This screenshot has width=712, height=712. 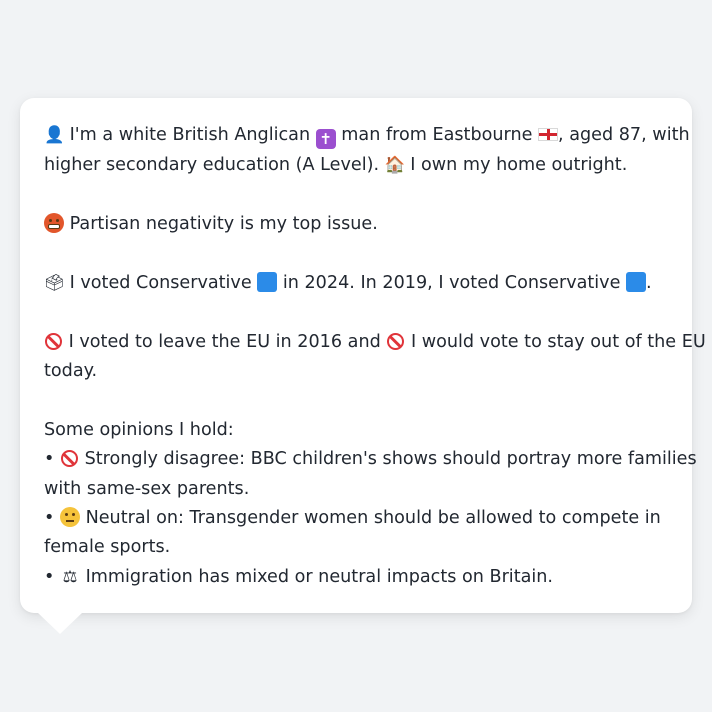 I want to click on opinion-item-2-cont: female sports., so click(x=107, y=547).